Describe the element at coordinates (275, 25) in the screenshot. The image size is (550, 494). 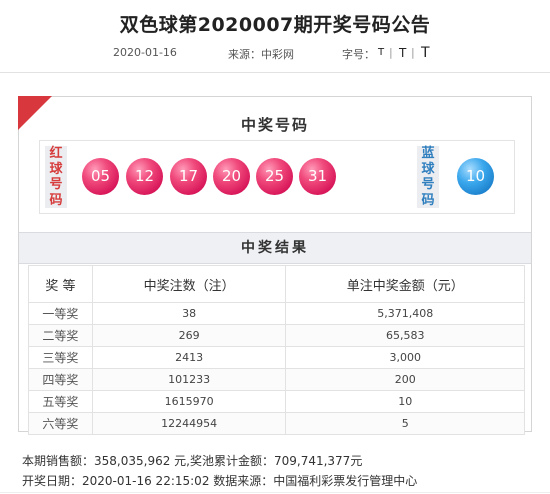
I see `page-title: 双色球第2020007期开奖号码公告` at that location.